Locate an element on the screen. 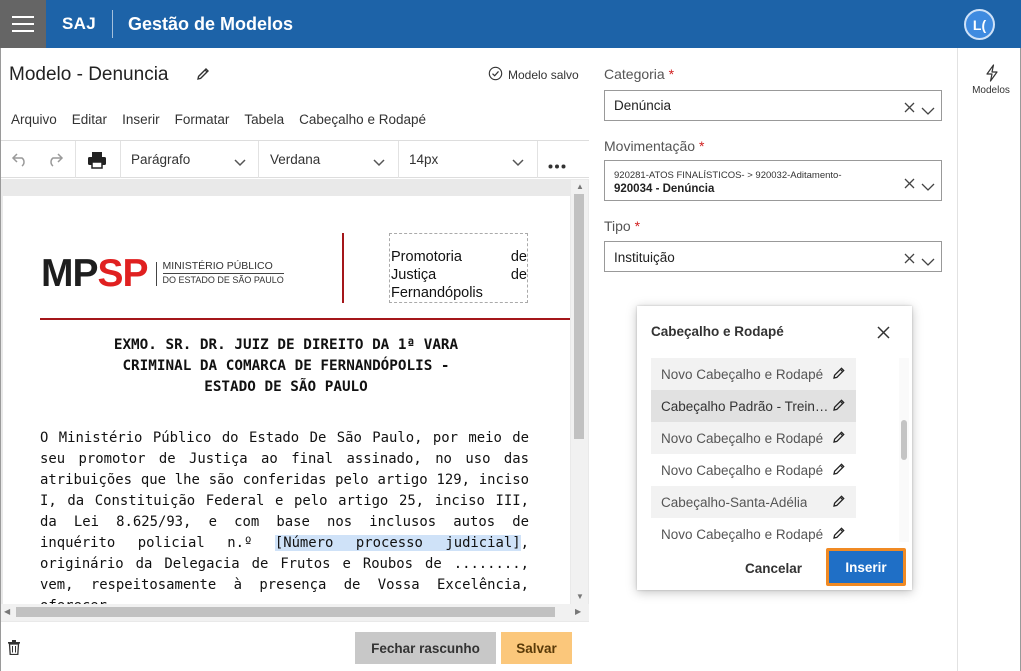 The height and width of the screenshot is (671, 1021). right-rail: Modelos is located at coordinates (988, 359).